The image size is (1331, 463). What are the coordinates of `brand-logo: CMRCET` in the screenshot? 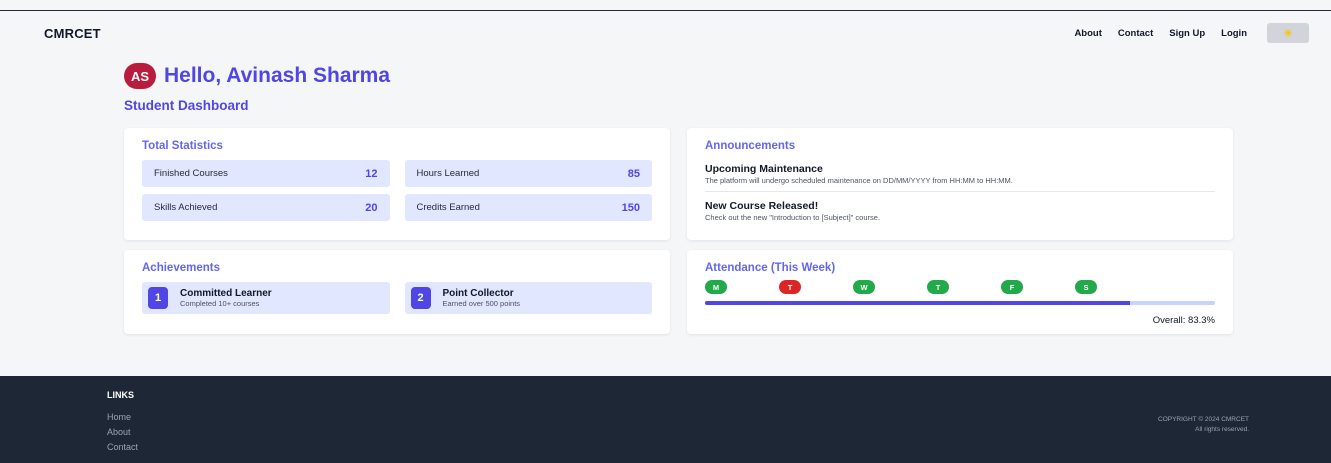 It's located at (72, 33).